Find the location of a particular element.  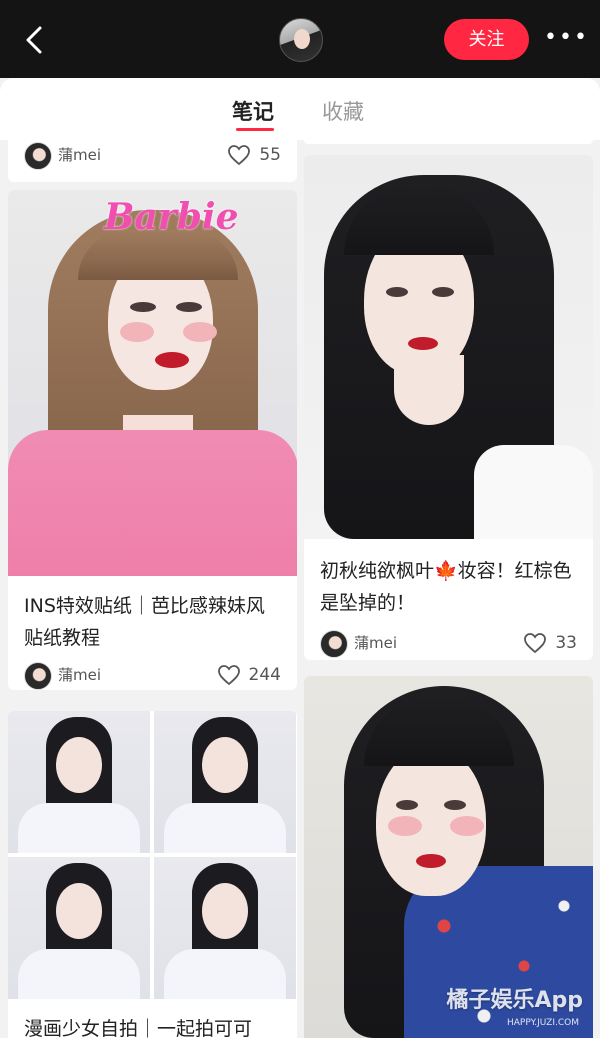

like-count: 55 is located at coordinates (270, 155).